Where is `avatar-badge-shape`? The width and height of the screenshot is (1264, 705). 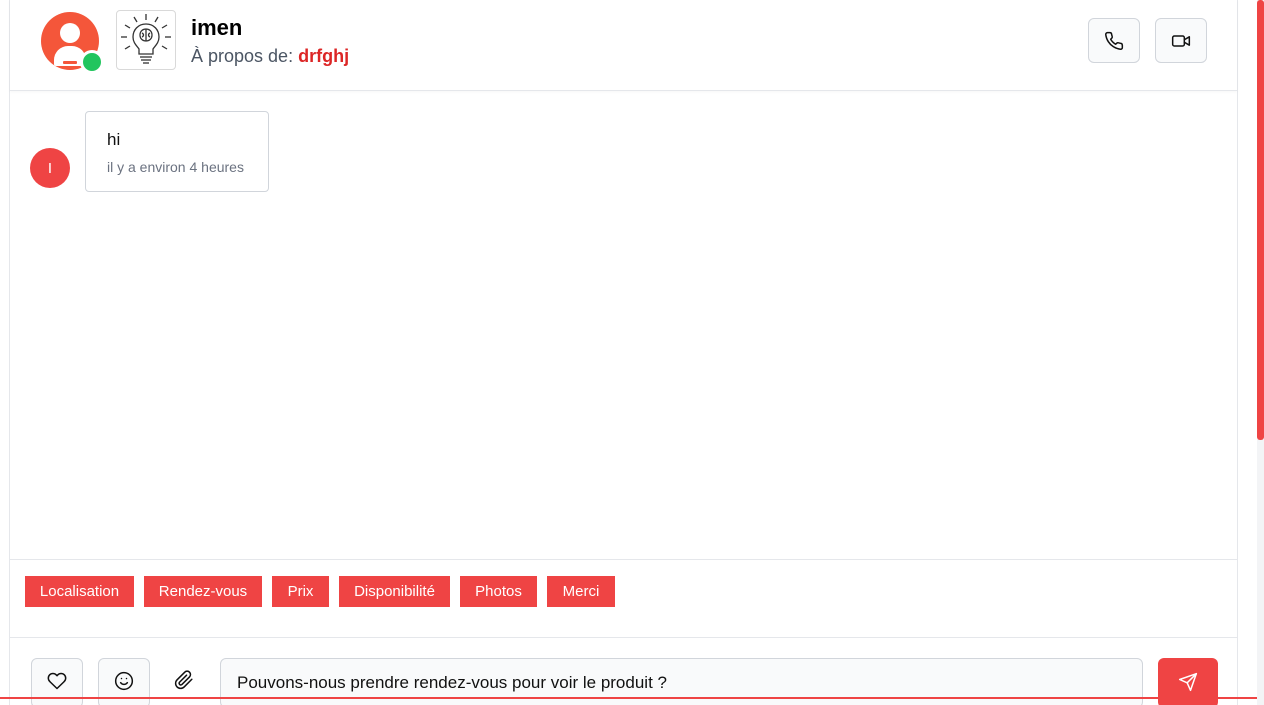
avatar-badge-shape is located at coordinates (70, 62).